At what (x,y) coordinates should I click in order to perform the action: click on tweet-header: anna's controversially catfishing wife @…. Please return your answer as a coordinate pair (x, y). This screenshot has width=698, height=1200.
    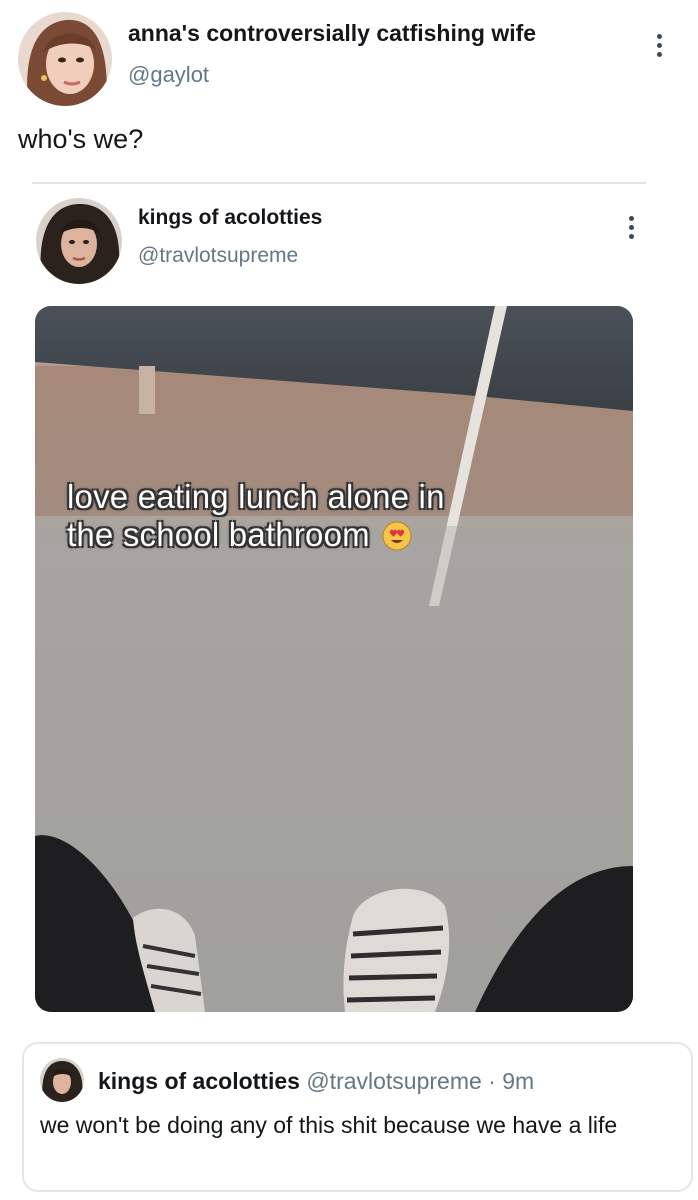
    Looking at the image, I should click on (349, 60).